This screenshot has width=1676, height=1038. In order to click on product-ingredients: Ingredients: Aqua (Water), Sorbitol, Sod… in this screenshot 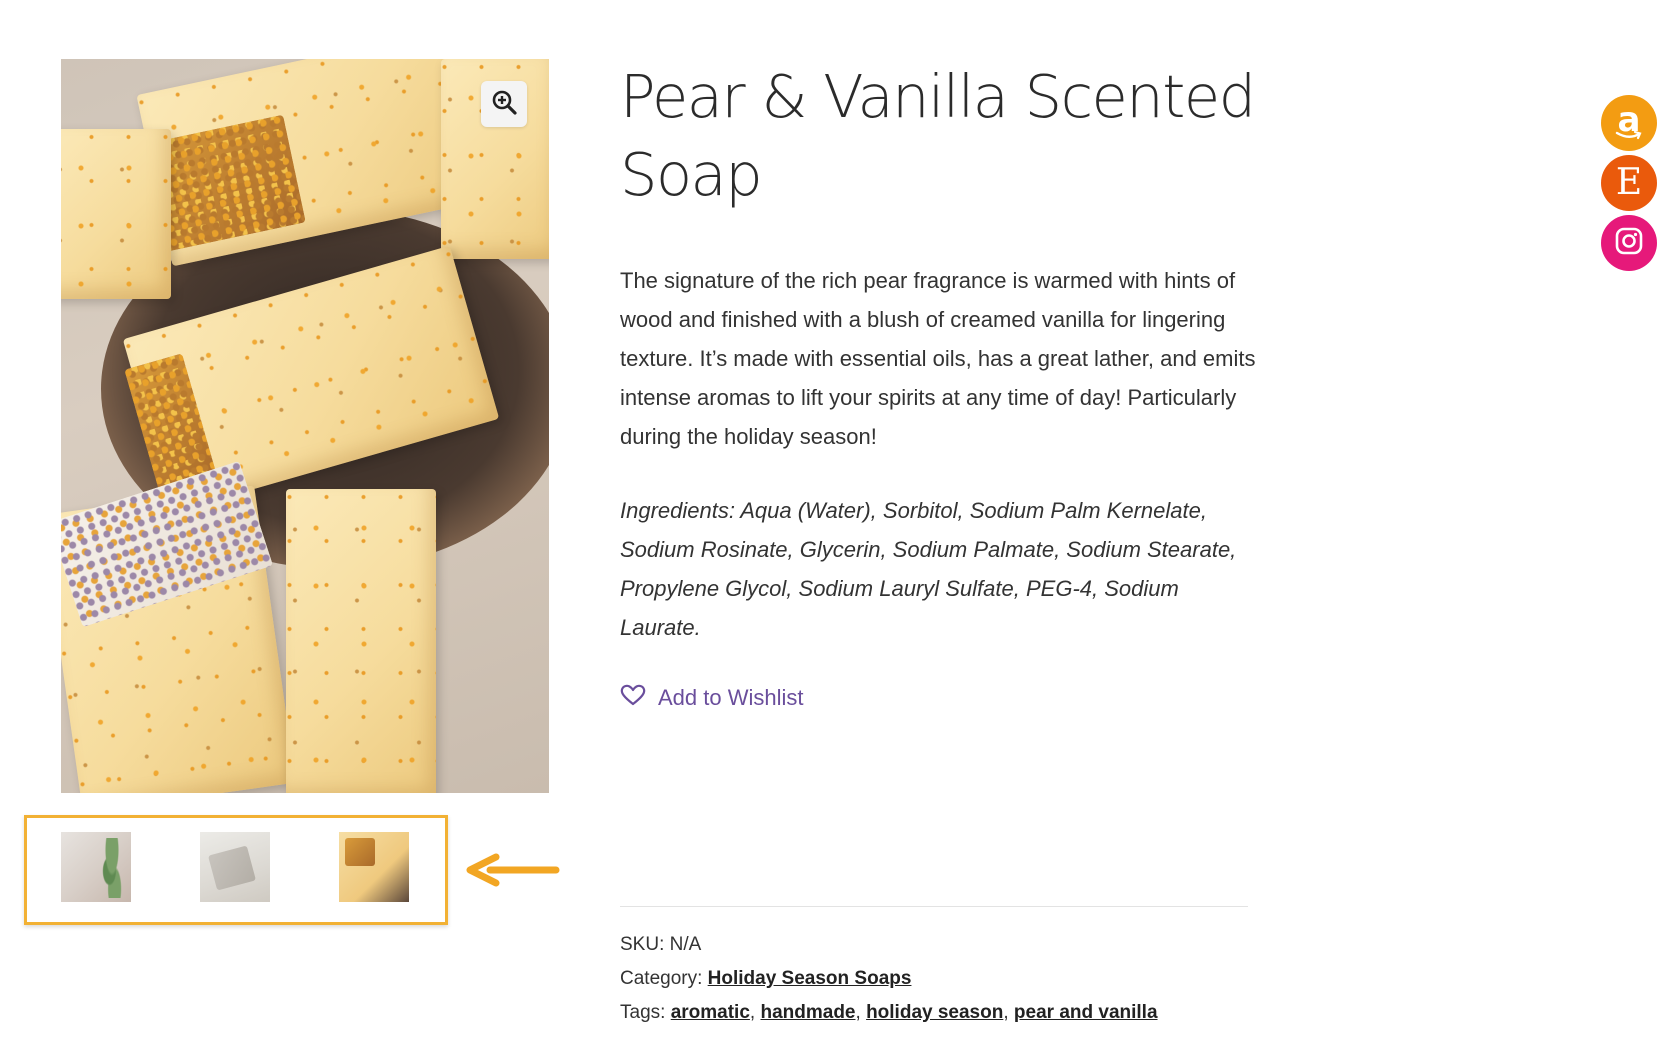, I will do `click(928, 569)`.